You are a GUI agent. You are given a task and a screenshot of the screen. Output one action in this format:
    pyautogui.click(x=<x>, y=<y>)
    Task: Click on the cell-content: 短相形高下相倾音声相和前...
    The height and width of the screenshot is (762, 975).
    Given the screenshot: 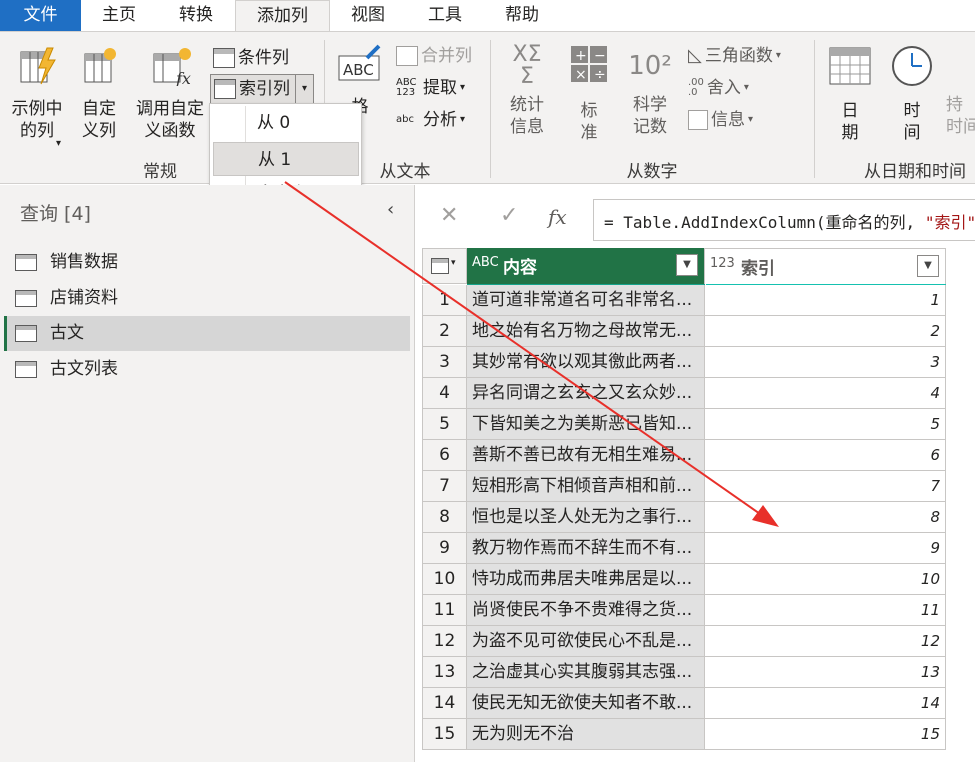 What is the action you would take?
    pyautogui.click(x=586, y=486)
    